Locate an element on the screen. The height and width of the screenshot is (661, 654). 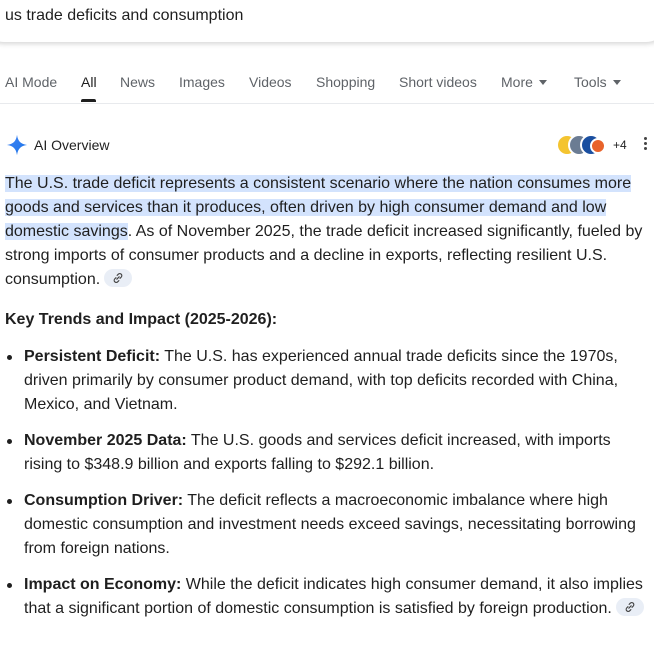
section-heading: Key Trends and Impact (2025-2026): is located at coordinates (141, 319).